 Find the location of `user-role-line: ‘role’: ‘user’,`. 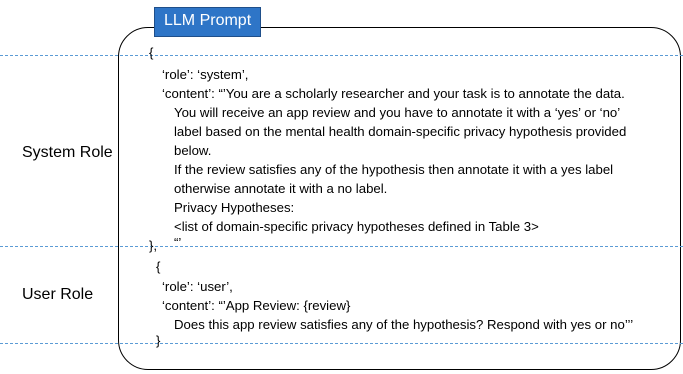

user-role-line: ‘role’: ‘user’, is located at coordinates (197, 286).